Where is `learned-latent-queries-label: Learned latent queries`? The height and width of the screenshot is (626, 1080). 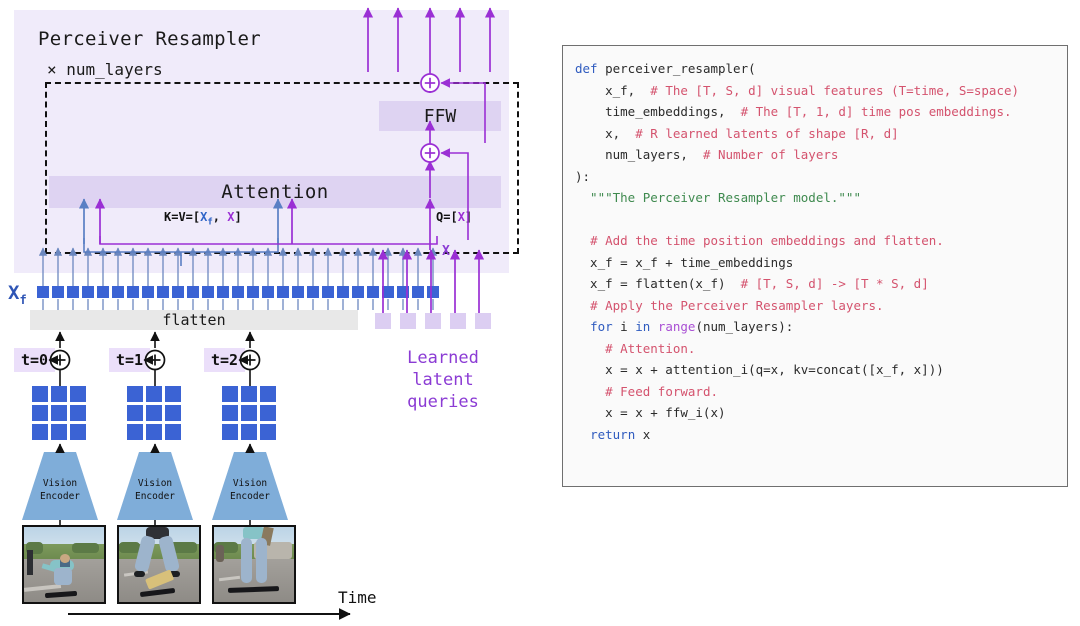
learned-latent-queries-label: Learned latent queries is located at coordinates (443, 380).